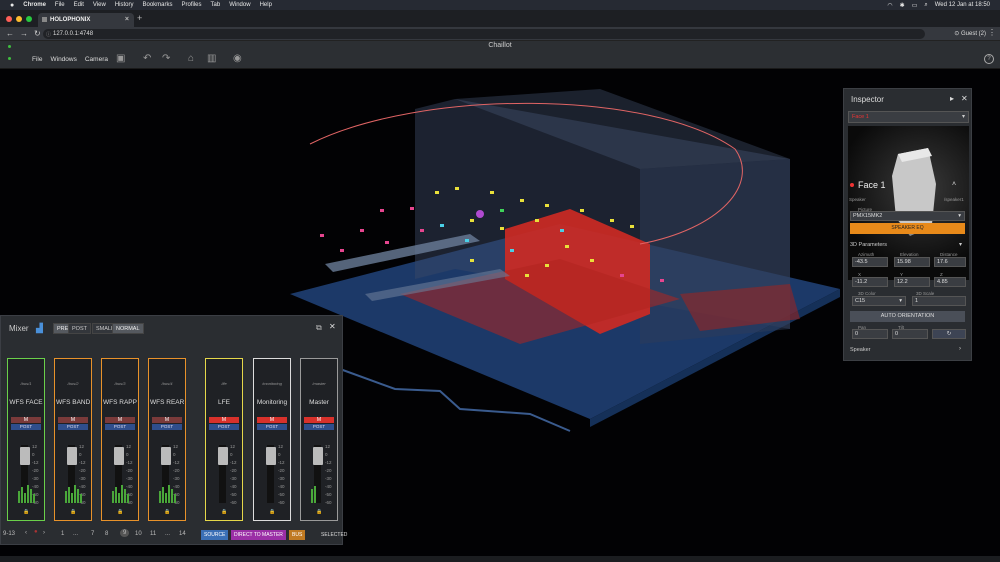  What do you see at coordinates (34, 5) in the screenshot?
I see `menubar-app-name: Chrome` at bounding box center [34, 5].